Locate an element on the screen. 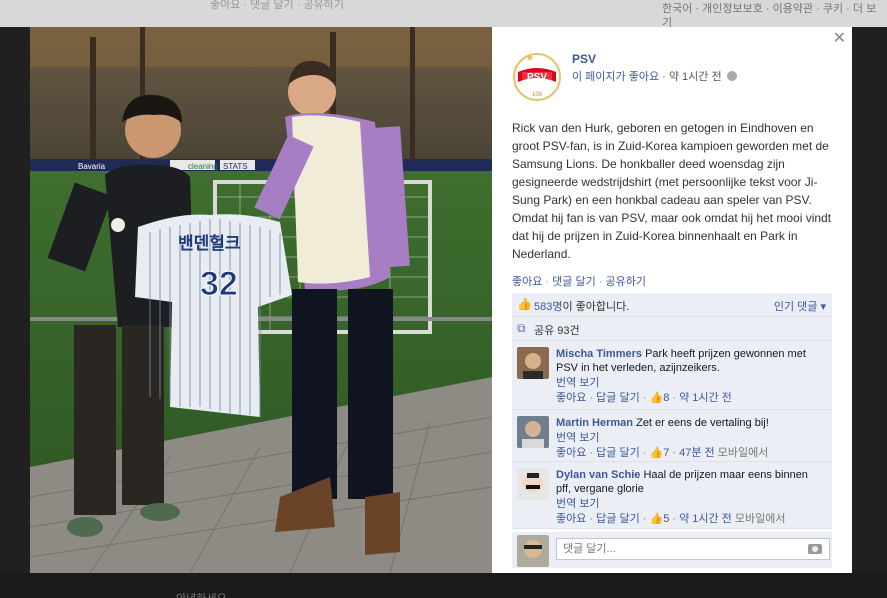 This screenshot has height=598, width=887. reply-box is located at coordinates (672, 550).